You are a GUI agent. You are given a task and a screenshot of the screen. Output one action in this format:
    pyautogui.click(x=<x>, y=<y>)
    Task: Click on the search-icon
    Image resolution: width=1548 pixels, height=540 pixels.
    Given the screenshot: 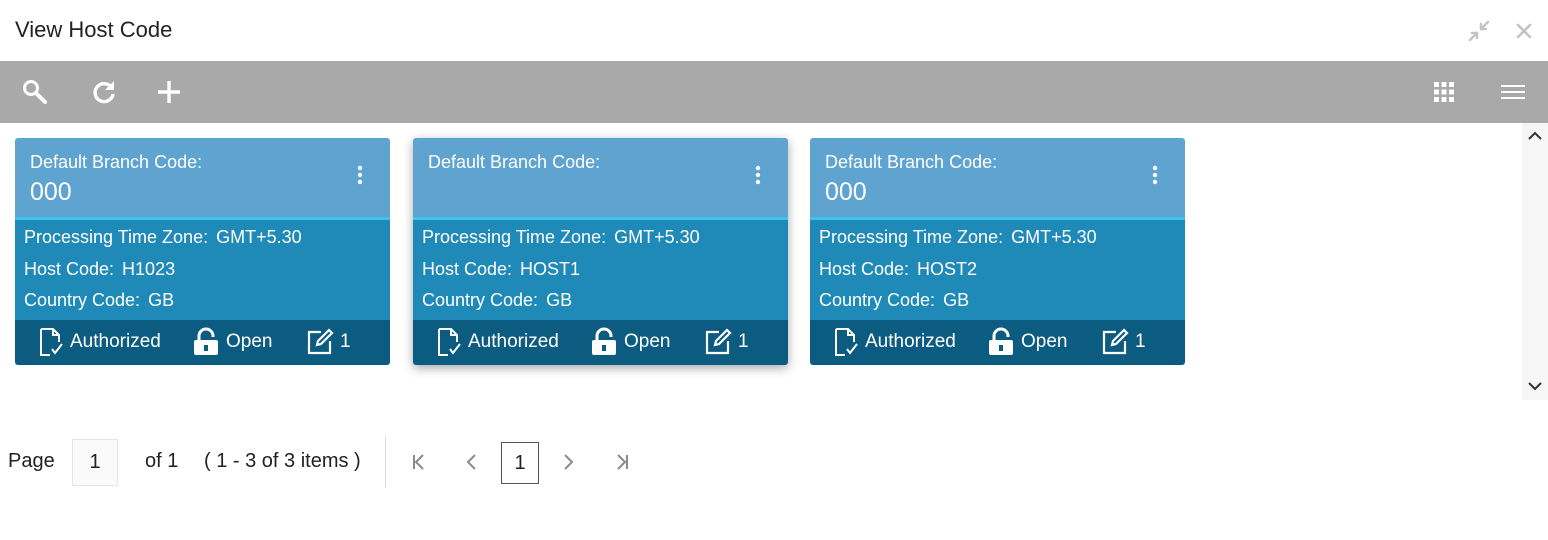 What is the action you would take?
    pyautogui.click(x=35, y=92)
    